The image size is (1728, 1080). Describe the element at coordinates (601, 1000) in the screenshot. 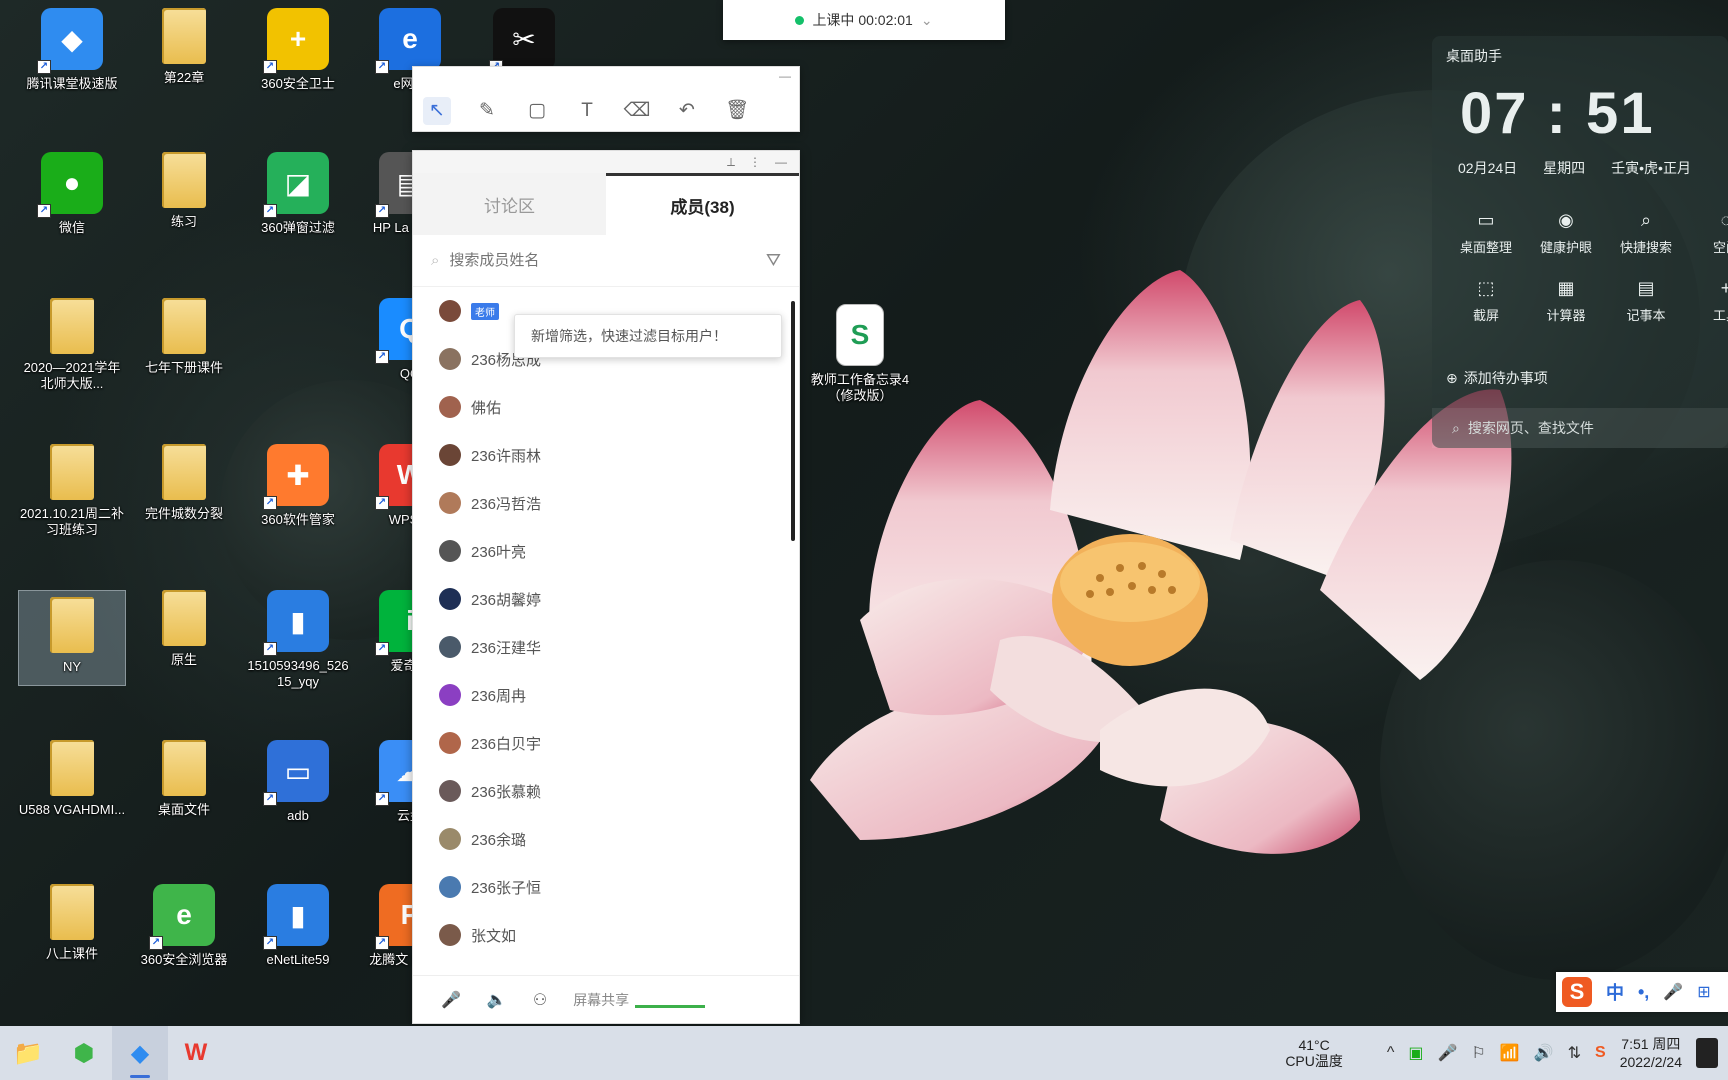

I see `screen-share-button: 屏幕共享` at that location.